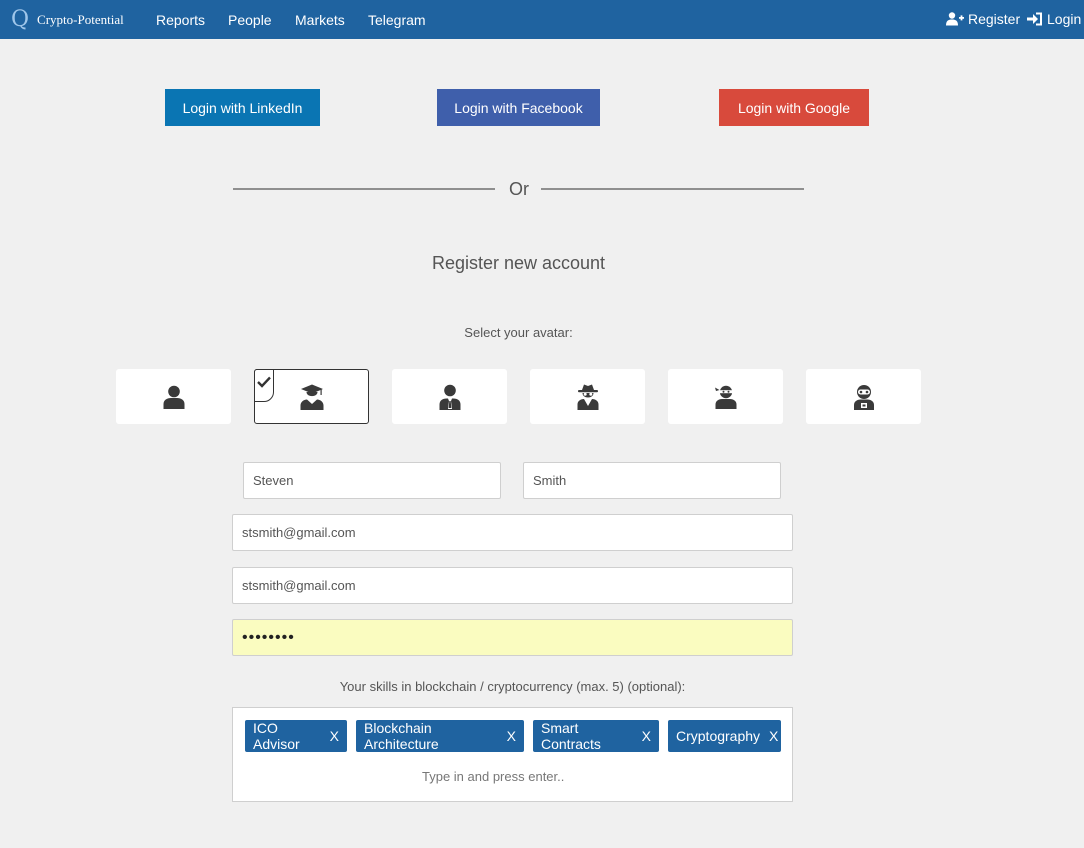 The height and width of the screenshot is (848, 1084). I want to click on graduate-icon, so click(311, 397).